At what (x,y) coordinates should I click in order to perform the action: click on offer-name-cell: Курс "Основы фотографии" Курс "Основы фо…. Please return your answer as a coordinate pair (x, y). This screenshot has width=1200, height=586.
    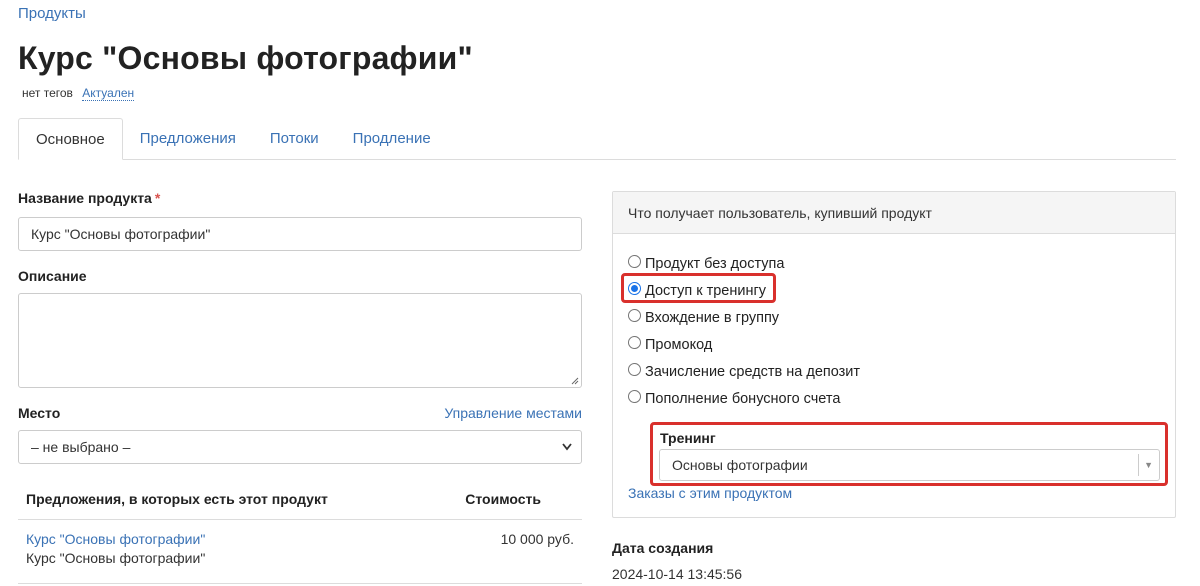
    Looking at the image, I should click on (115, 556).